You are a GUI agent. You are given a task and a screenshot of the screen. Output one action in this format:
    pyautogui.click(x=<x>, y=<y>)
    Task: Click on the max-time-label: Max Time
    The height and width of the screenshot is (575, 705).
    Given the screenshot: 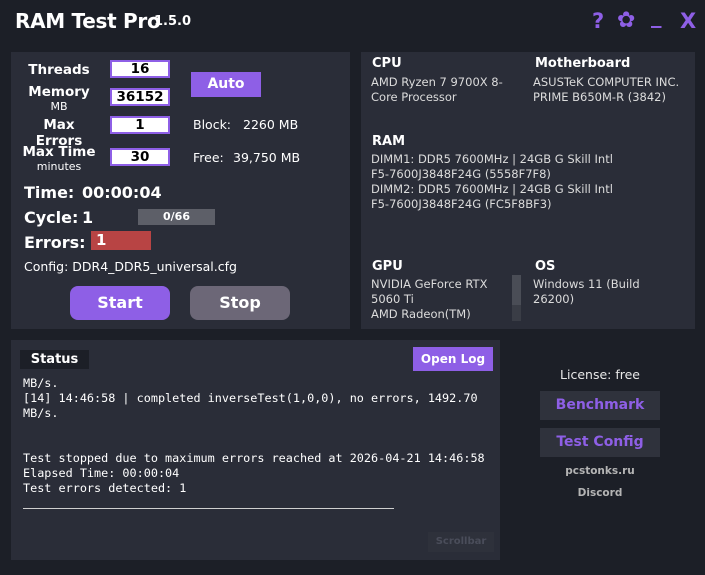 What is the action you would take?
    pyautogui.click(x=59, y=152)
    